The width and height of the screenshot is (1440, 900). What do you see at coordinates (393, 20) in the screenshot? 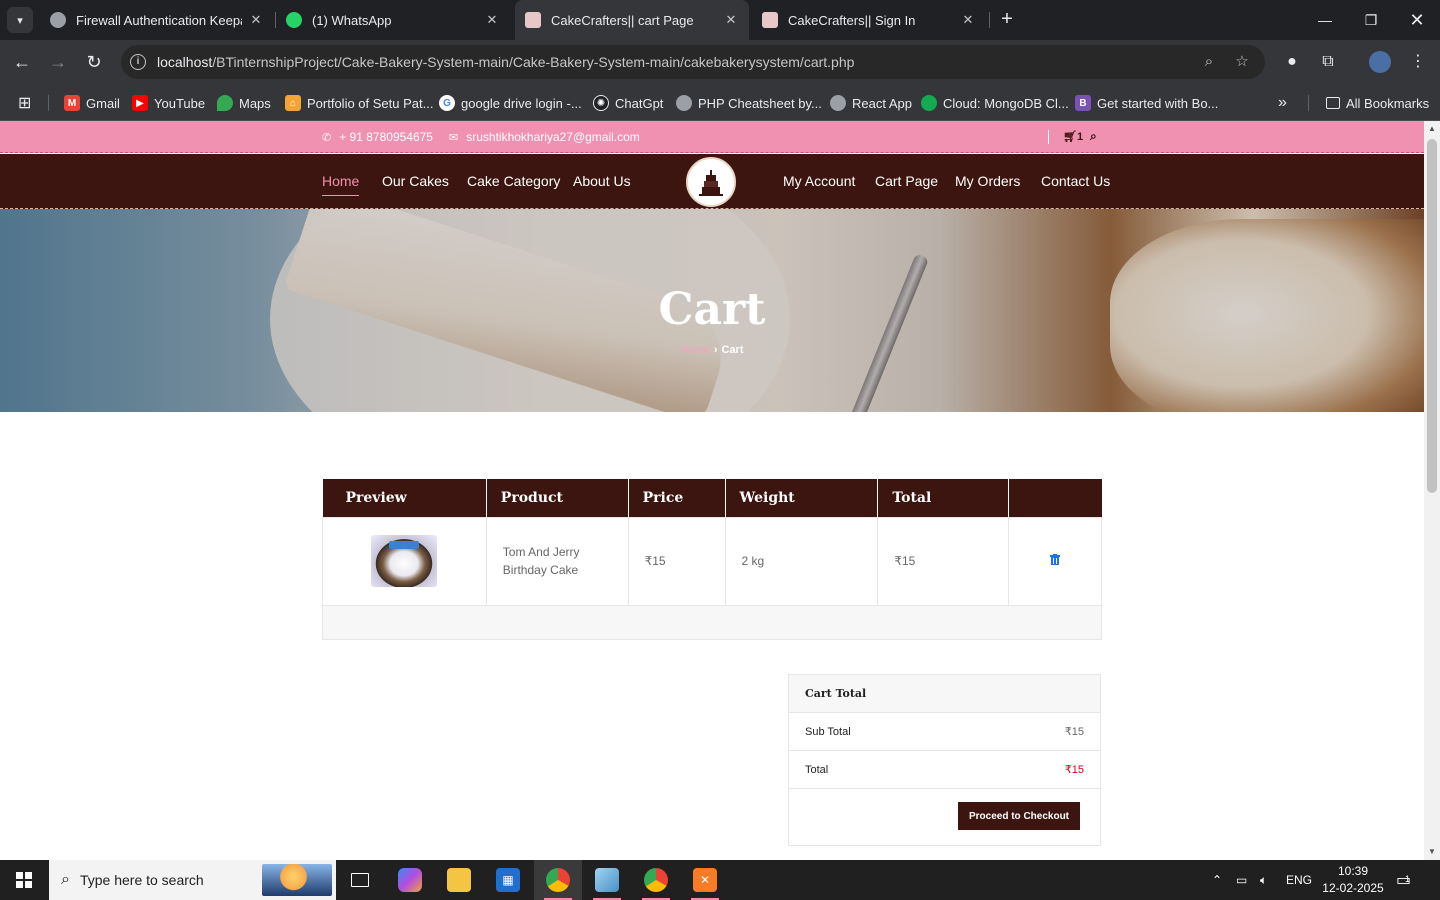
I see `tab-whatsapp: (1) WhatsApp ✕` at bounding box center [393, 20].